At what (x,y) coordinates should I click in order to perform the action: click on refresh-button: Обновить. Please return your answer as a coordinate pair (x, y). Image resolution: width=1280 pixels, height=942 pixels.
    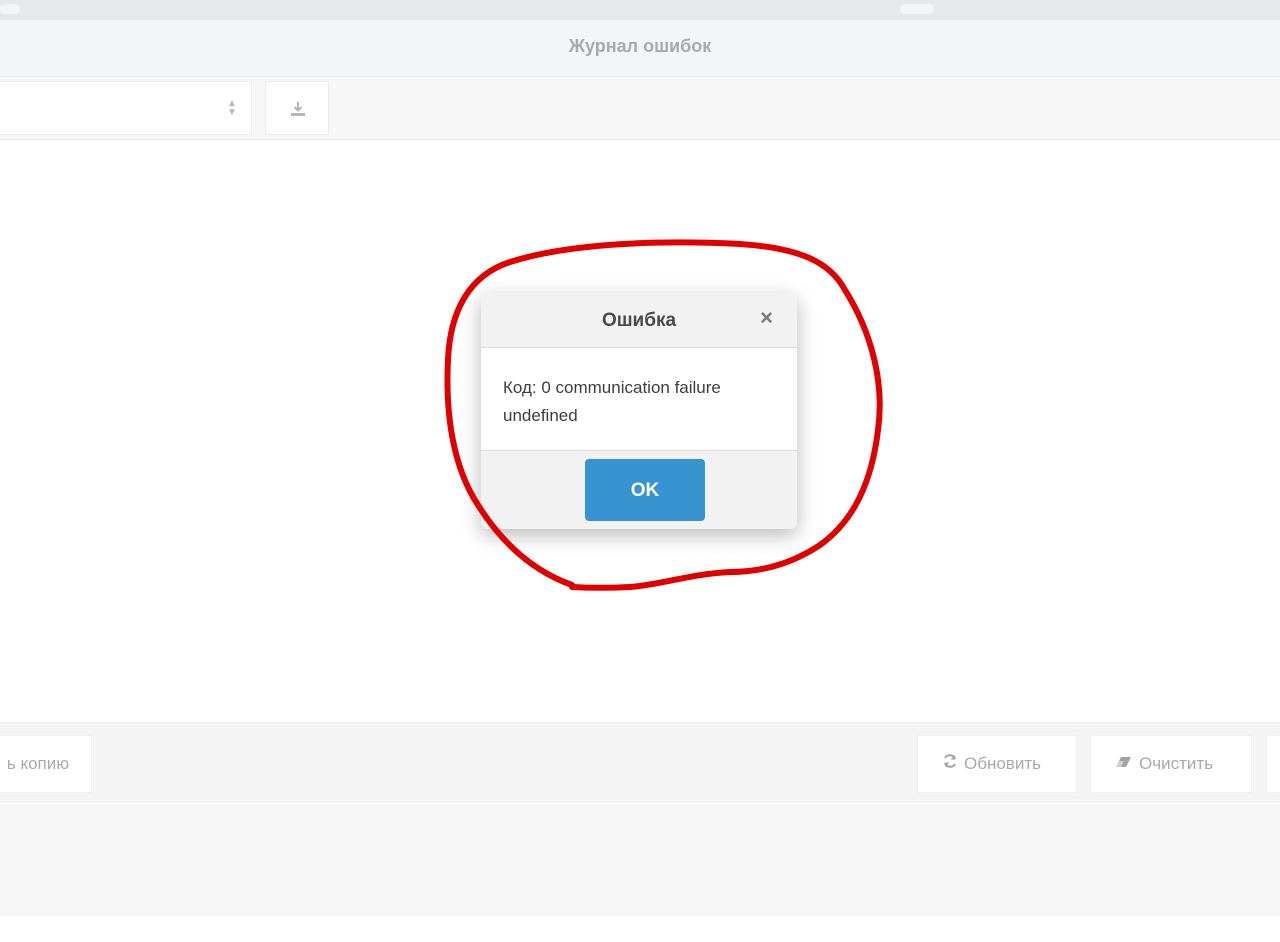
    Looking at the image, I should click on (997, 764).